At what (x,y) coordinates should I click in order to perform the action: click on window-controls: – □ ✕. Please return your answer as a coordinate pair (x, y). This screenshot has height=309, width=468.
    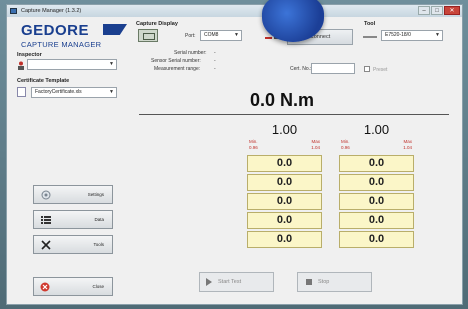
    Looking at the image, I should click on (439, 10).